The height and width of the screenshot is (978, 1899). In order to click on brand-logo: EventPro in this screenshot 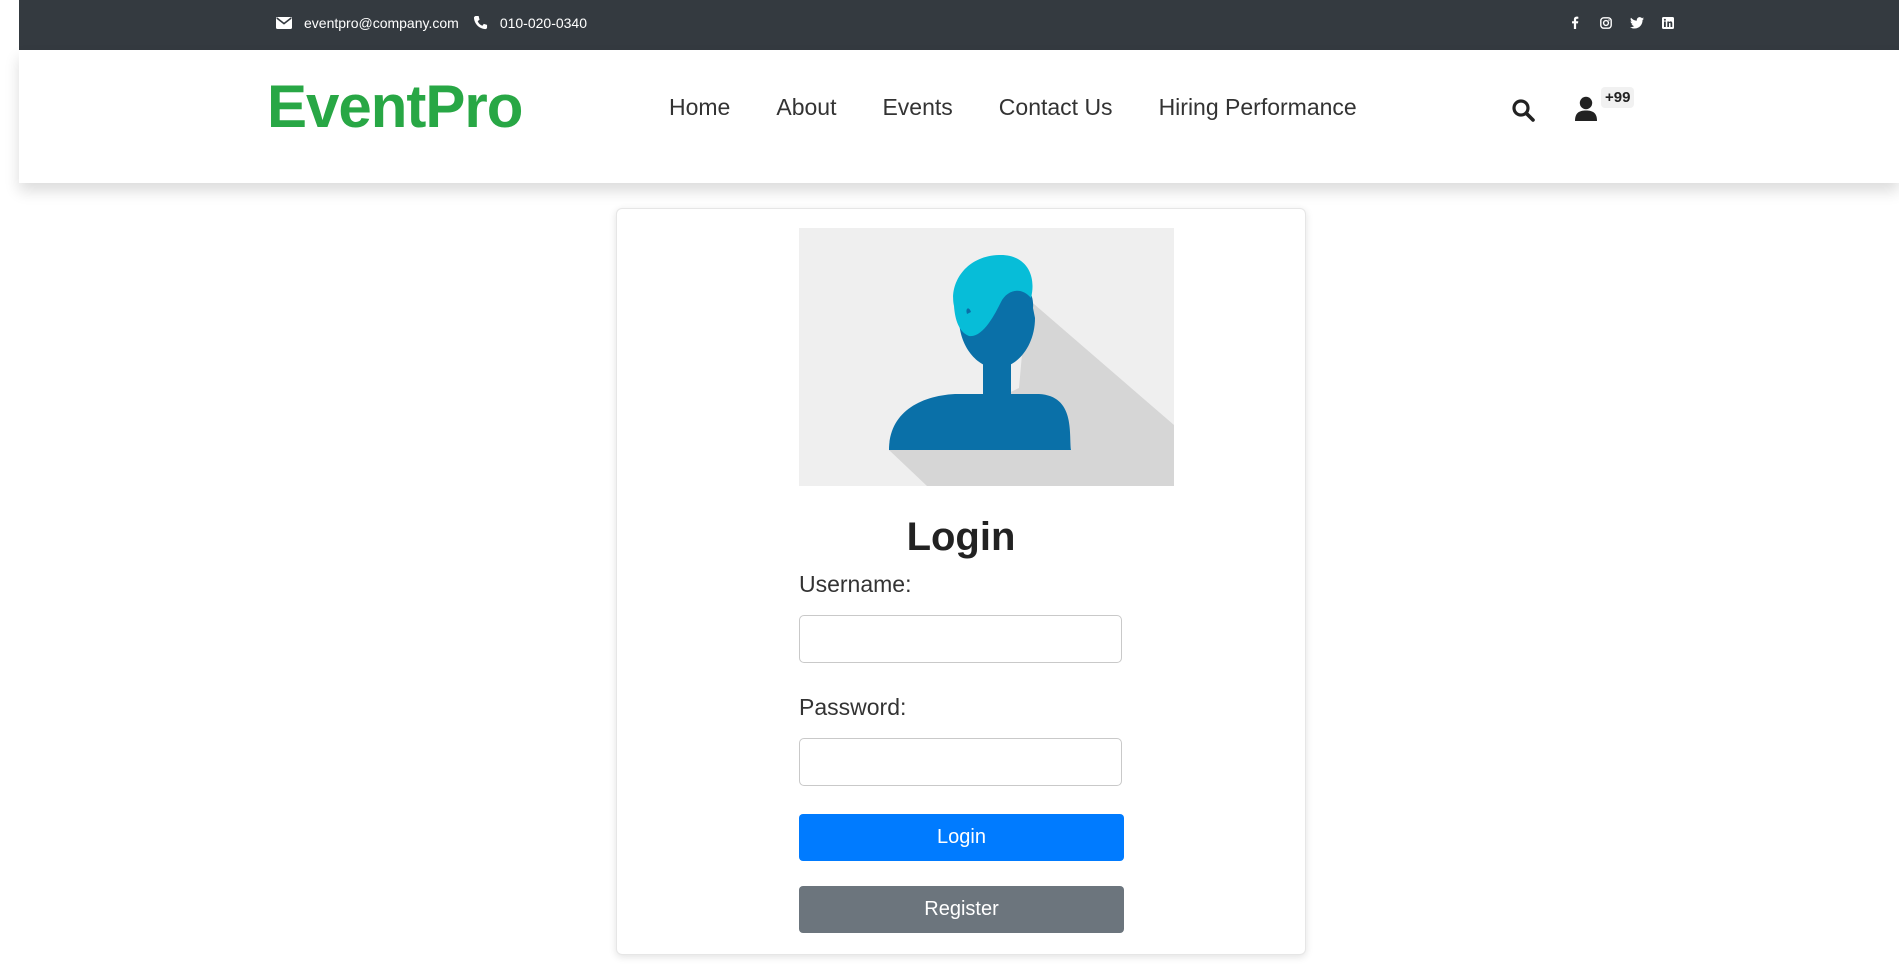, I will do `click(395, 106)`.